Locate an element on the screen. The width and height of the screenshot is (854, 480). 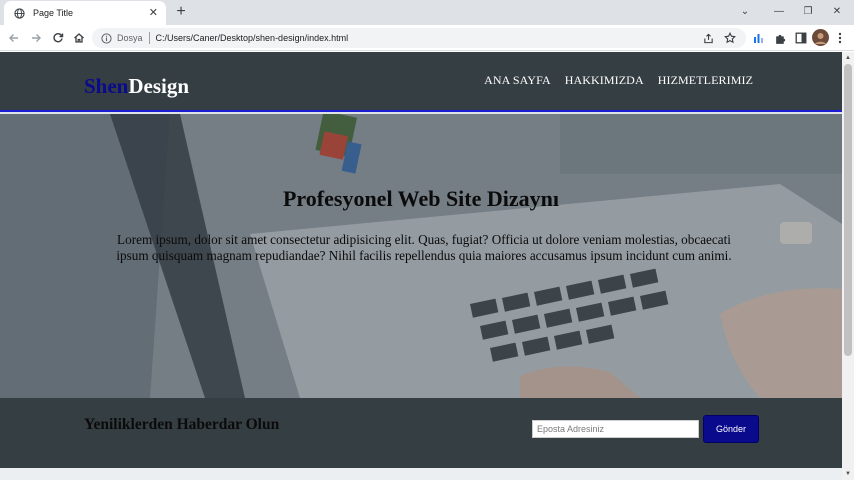
scroll-down-arrow-icon: ▼ is located at coordinates (848, 474).